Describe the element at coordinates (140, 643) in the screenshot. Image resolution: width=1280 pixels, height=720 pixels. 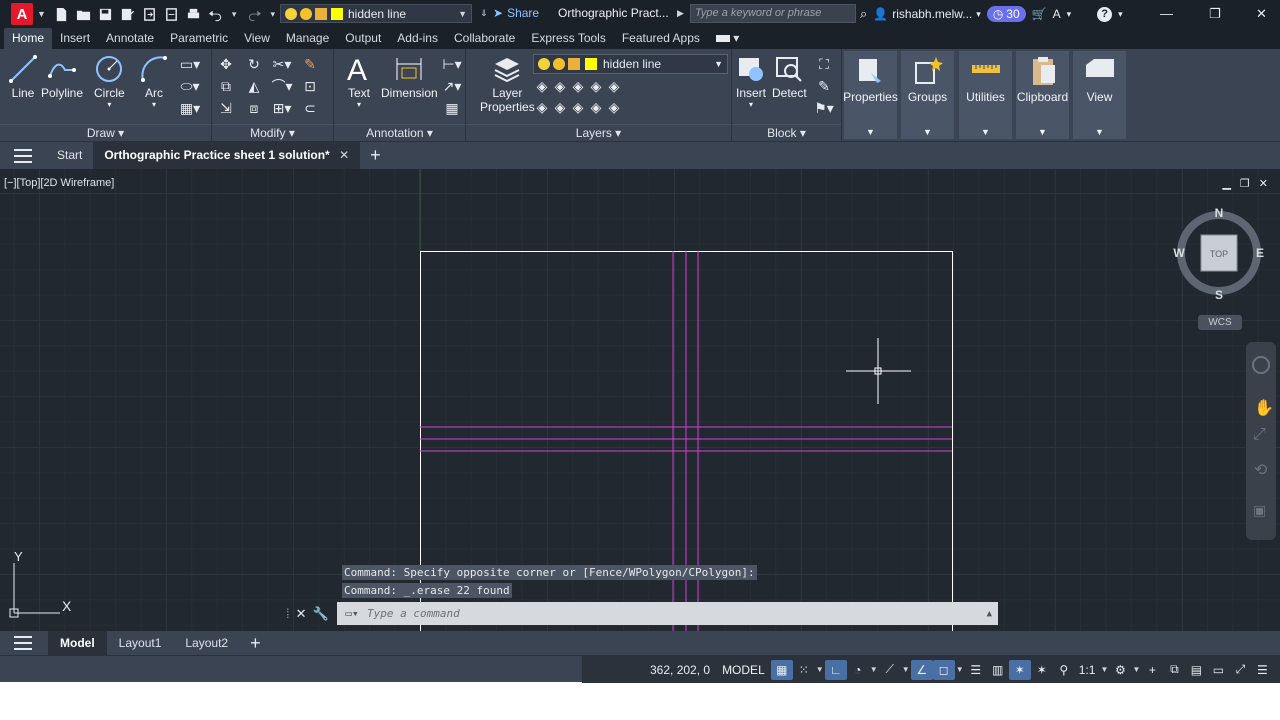
I see `tab-layout1: Layout1` at that location.